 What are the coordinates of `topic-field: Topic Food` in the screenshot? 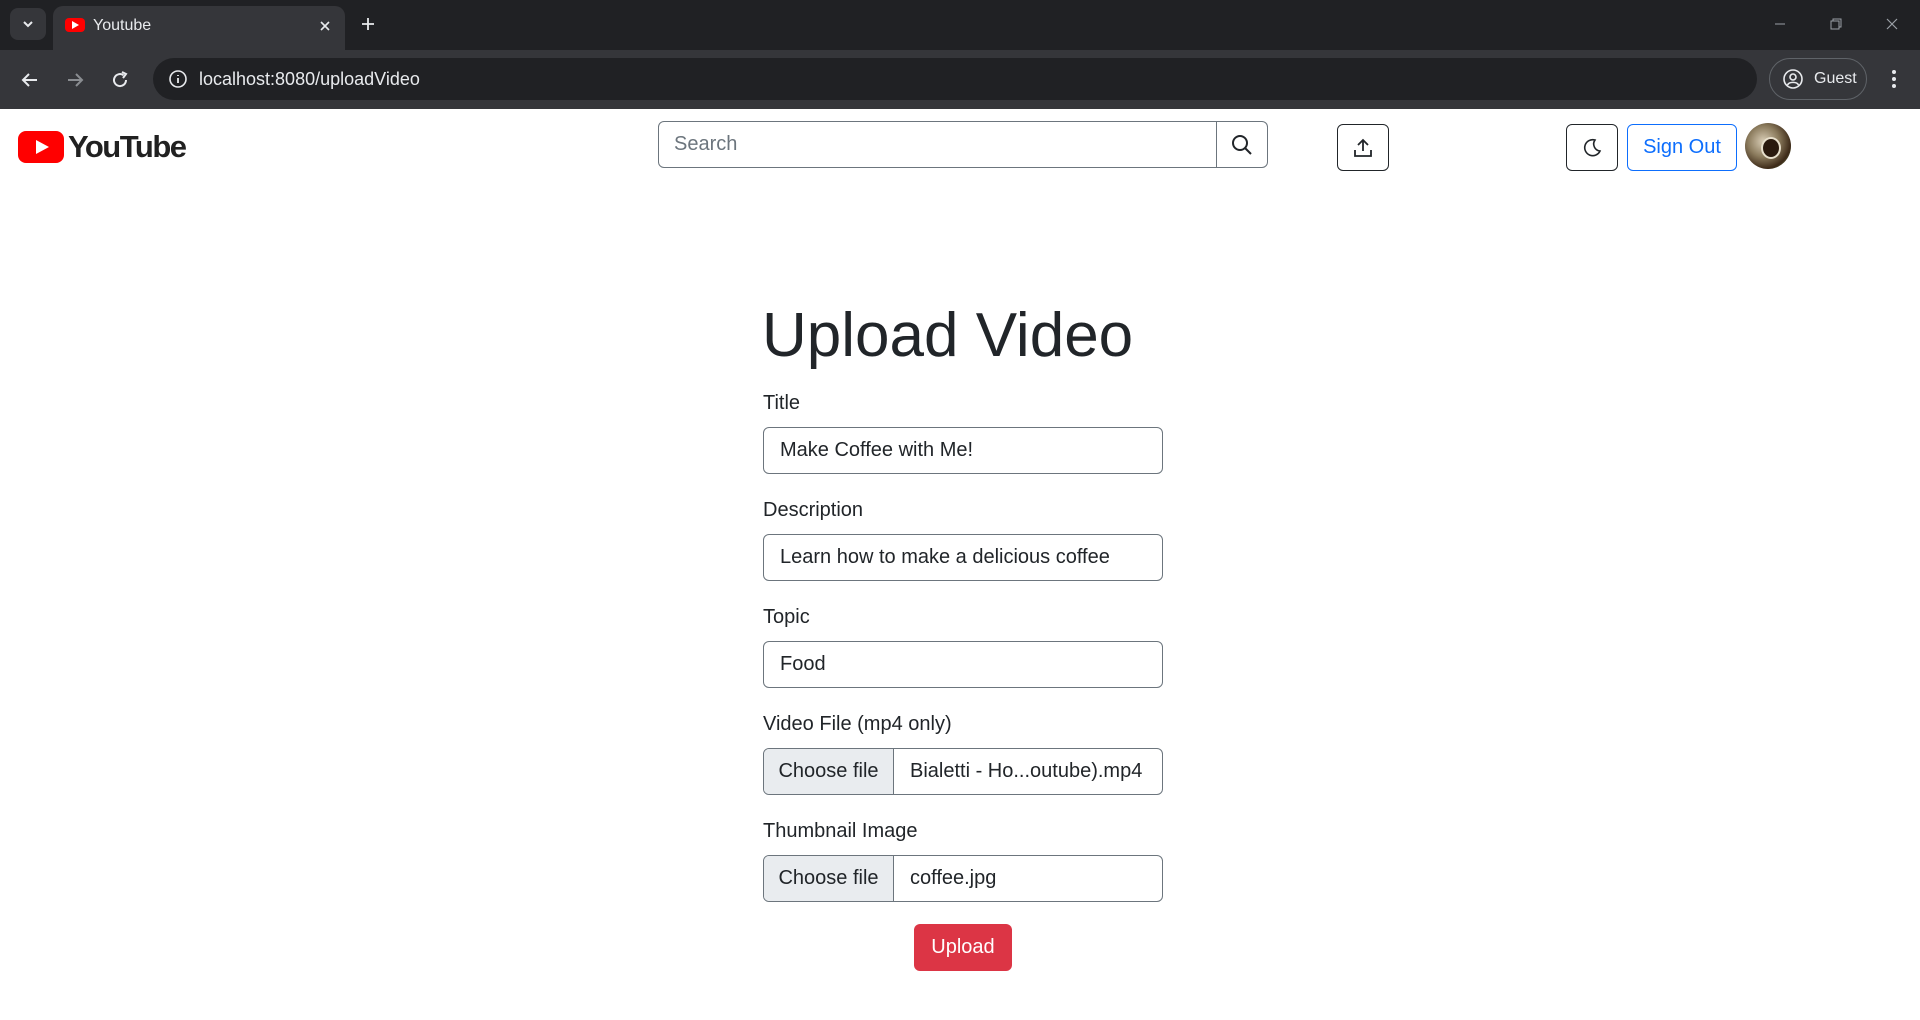 It's located at (963, 647).